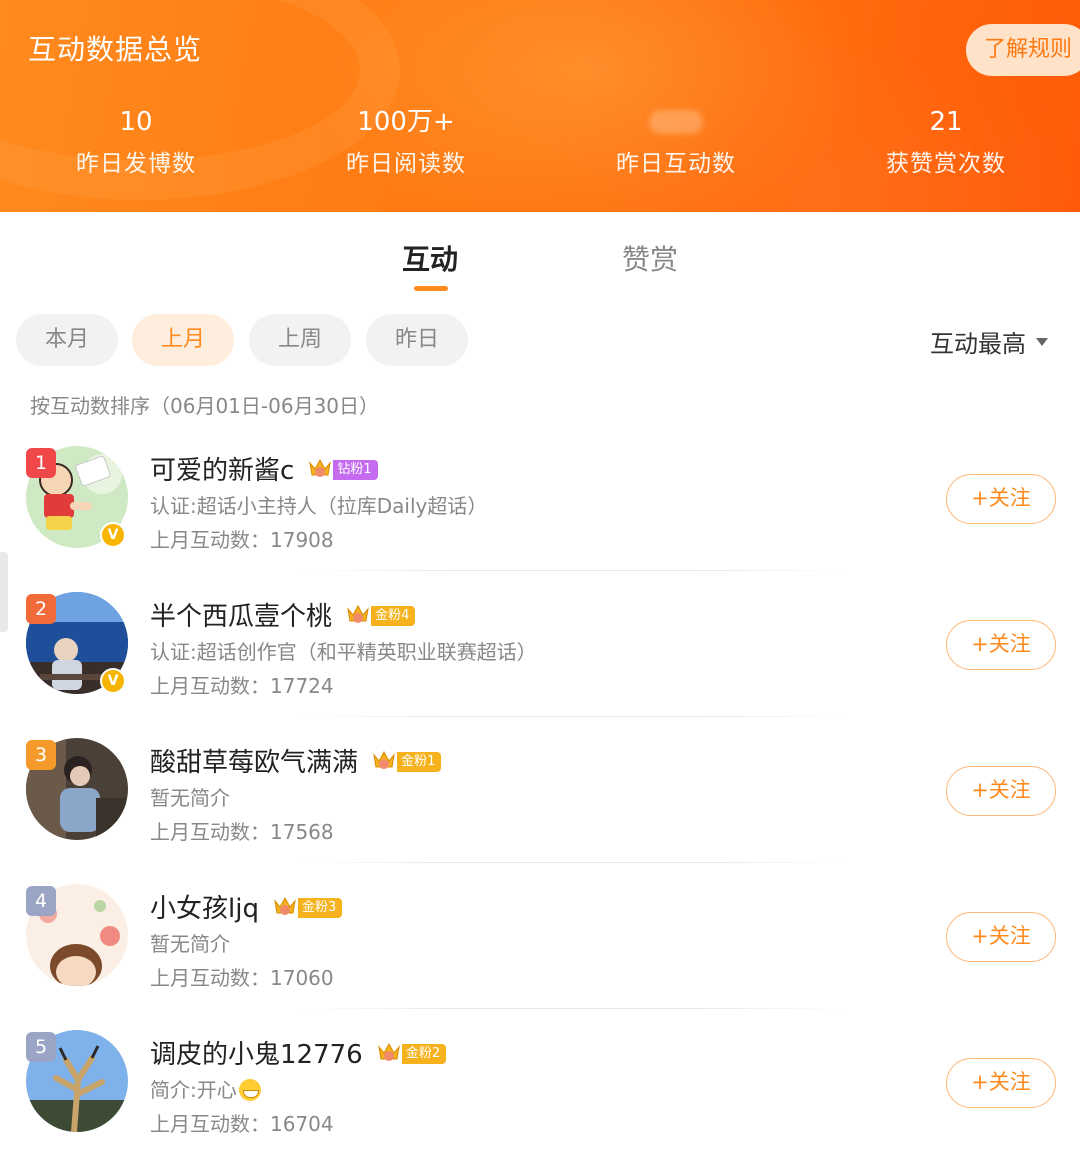  I want to click on fan-badge: 金粉4, so click(380, 615).